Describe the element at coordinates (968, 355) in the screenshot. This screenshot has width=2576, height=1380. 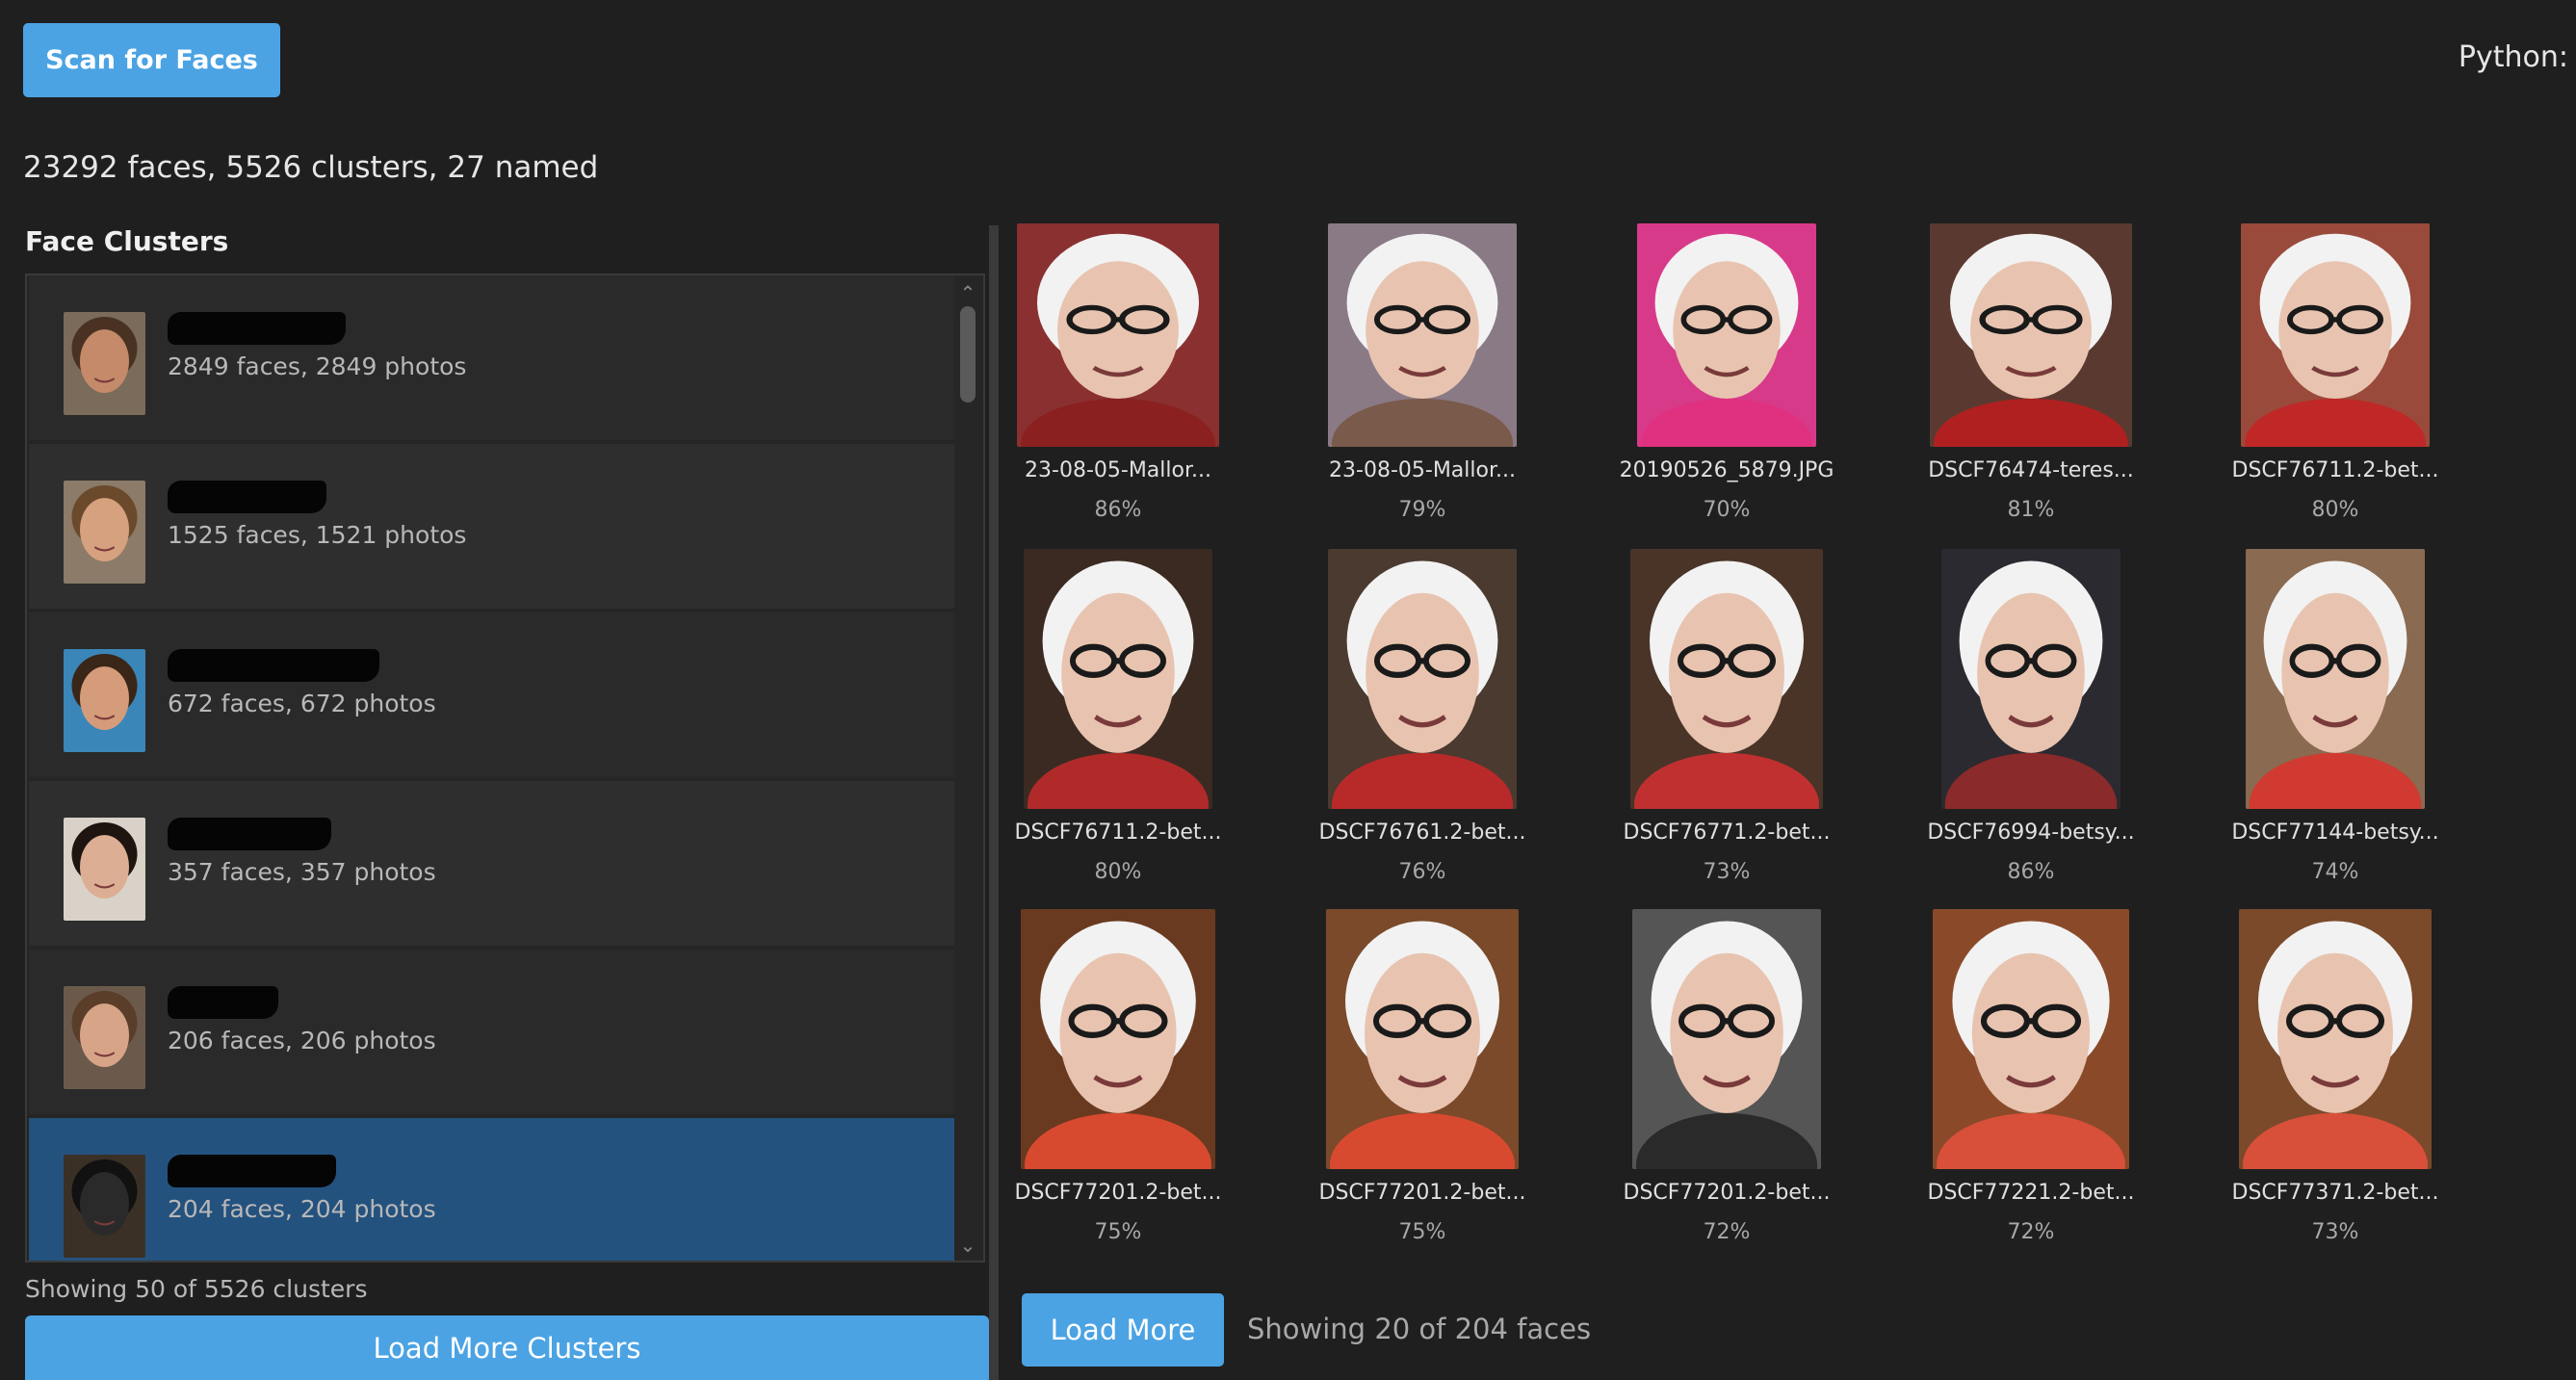
I see `scrollbar-thumb` at that location.